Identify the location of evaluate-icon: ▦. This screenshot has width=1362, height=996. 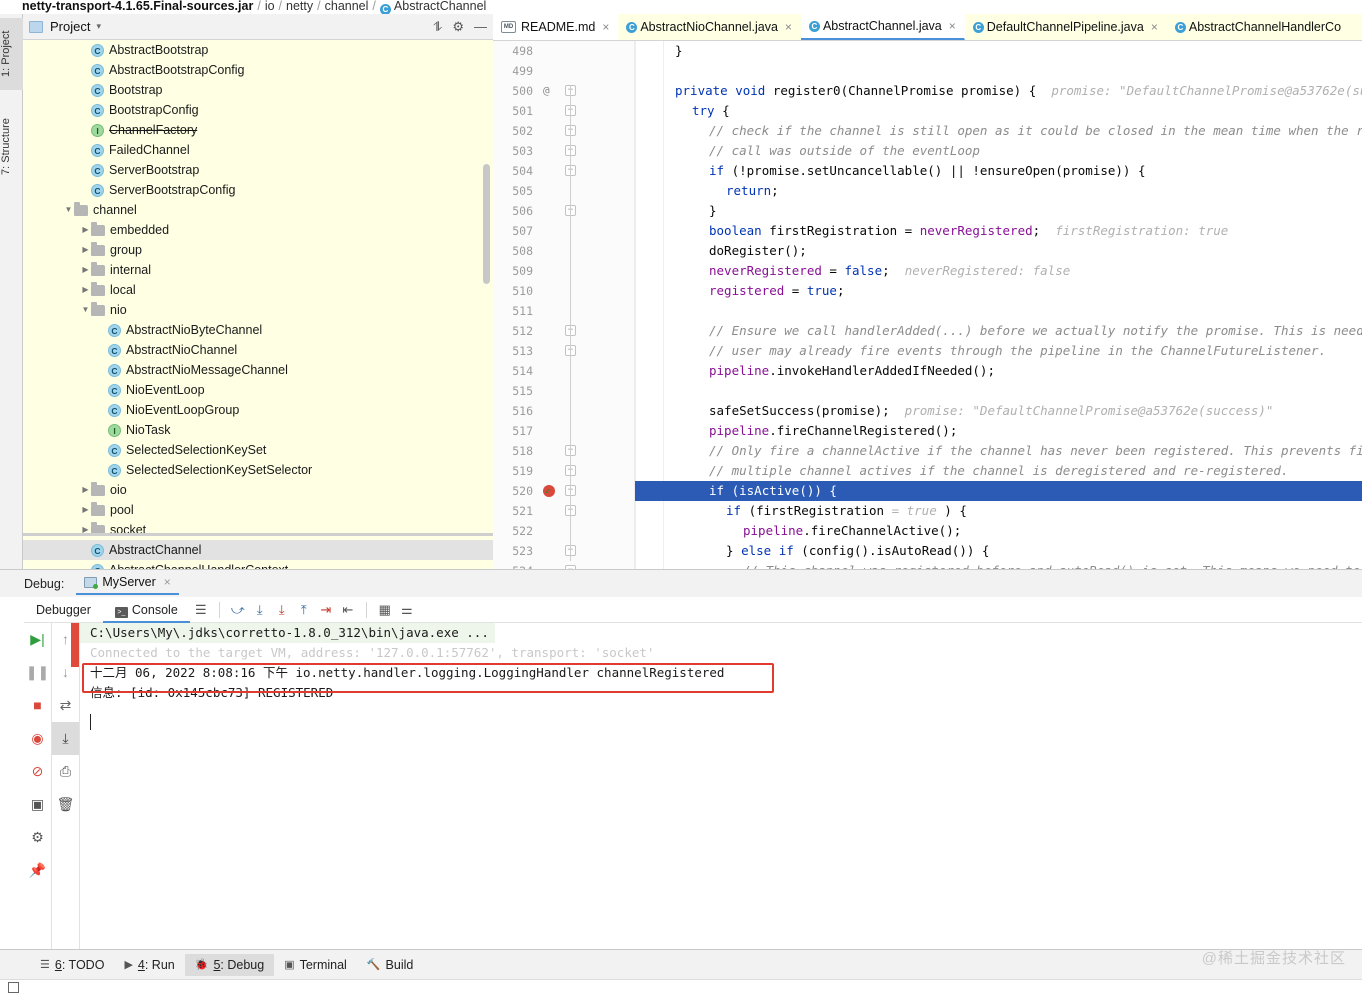
(385, 610).